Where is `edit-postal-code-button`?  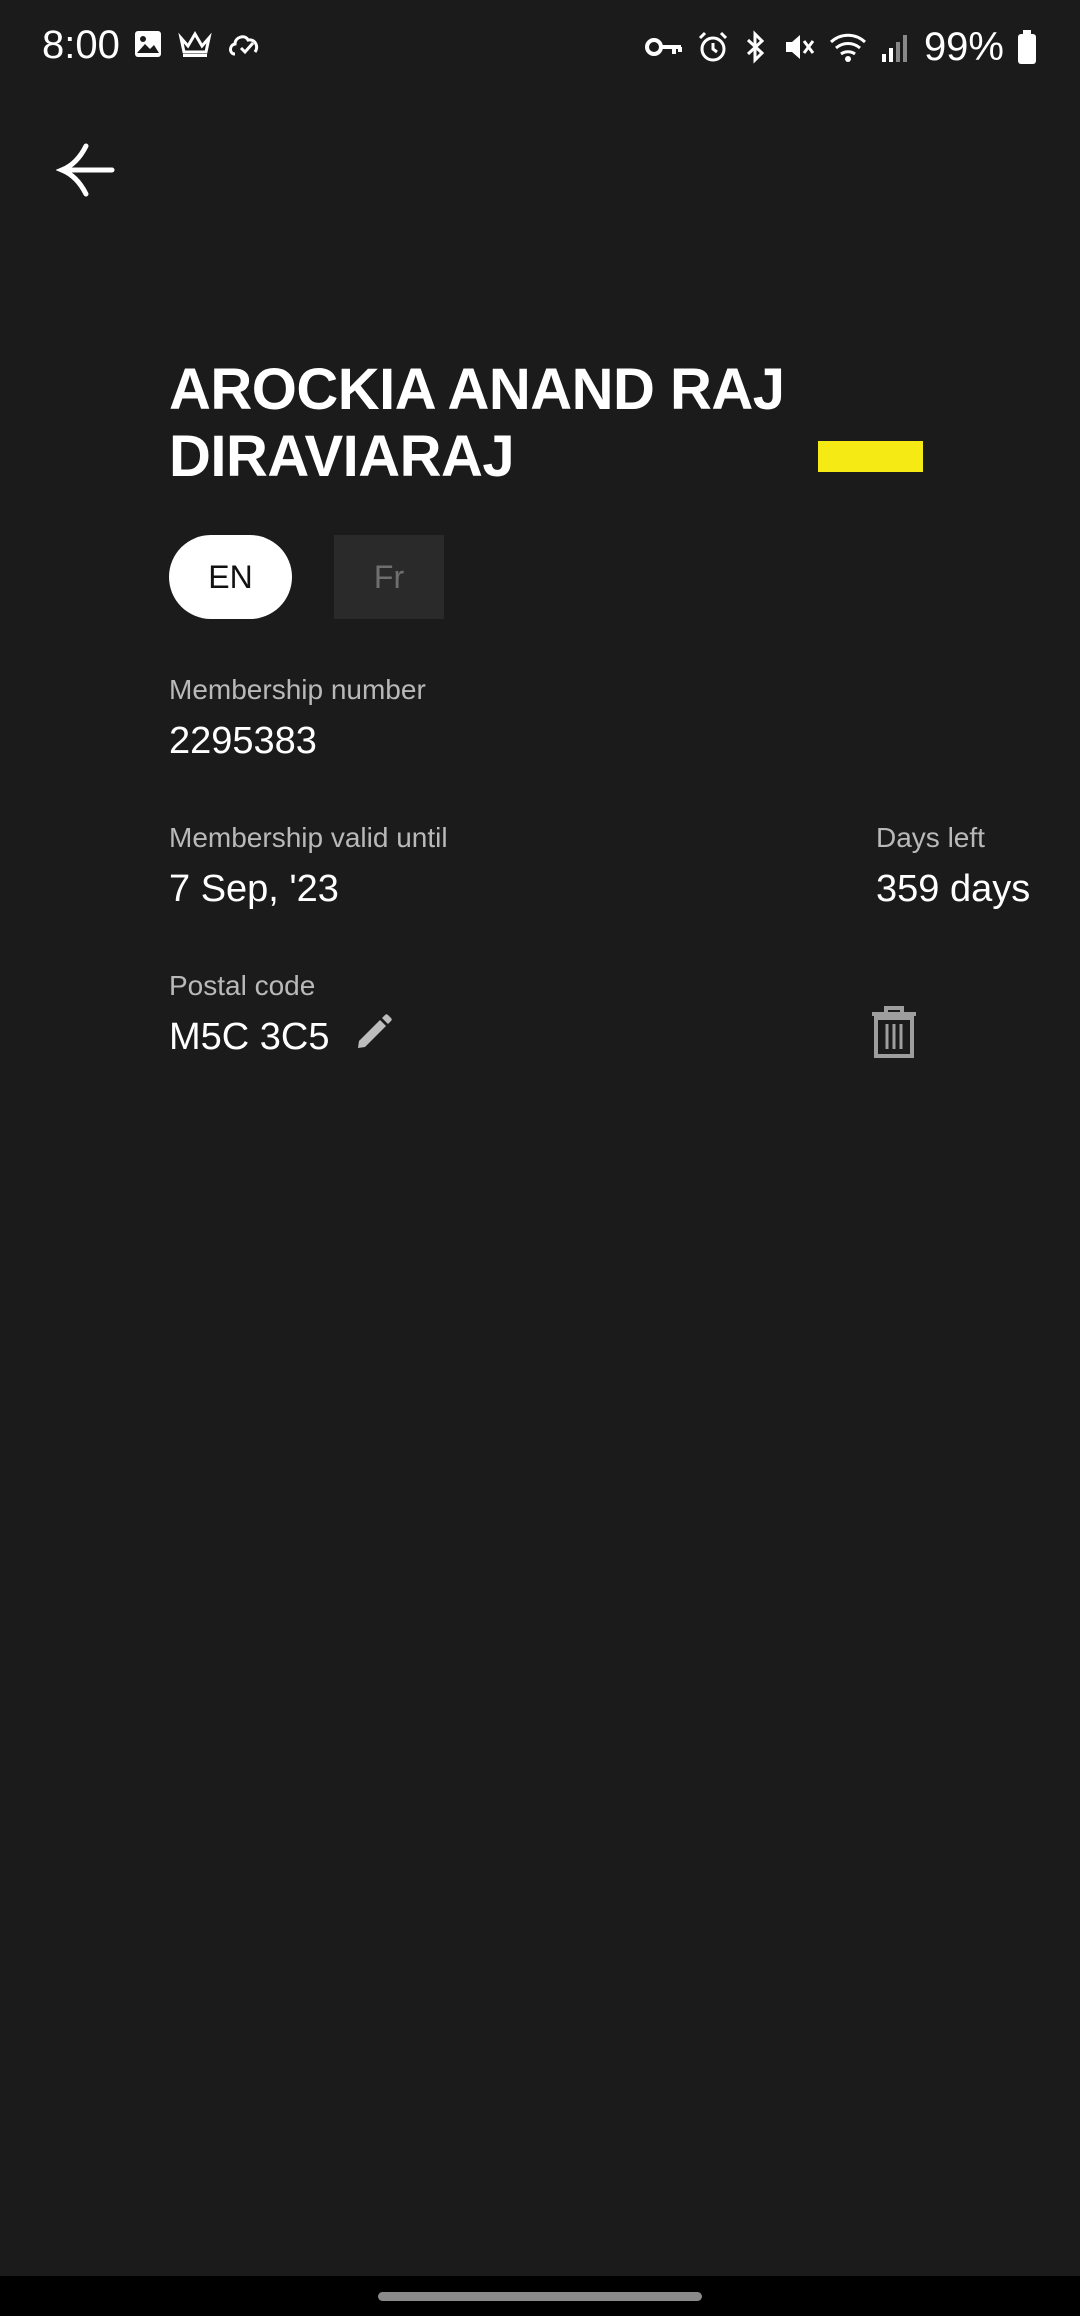 edit-postal-code-button is located at coordinates (374, 1034).